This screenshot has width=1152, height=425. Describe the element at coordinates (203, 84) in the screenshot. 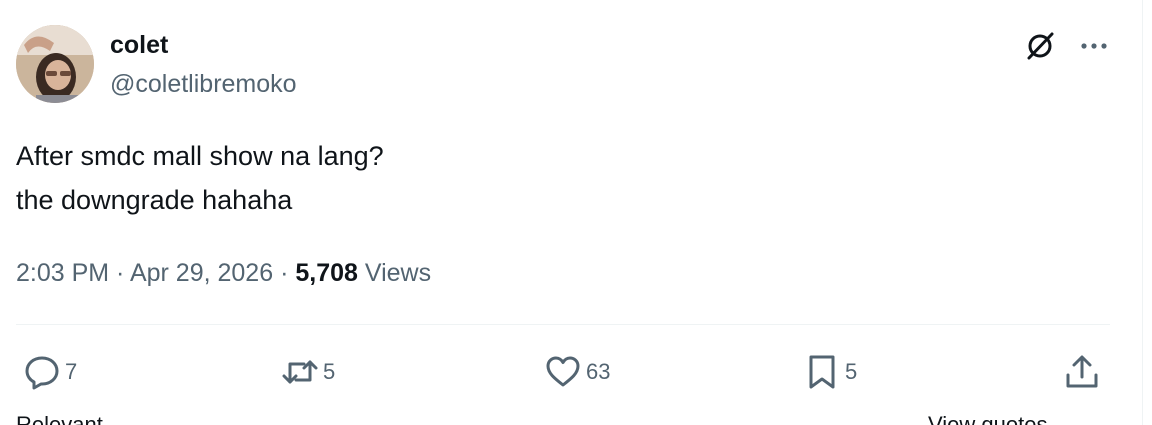

I see `user-handle: @coletlibremoko` at that location.